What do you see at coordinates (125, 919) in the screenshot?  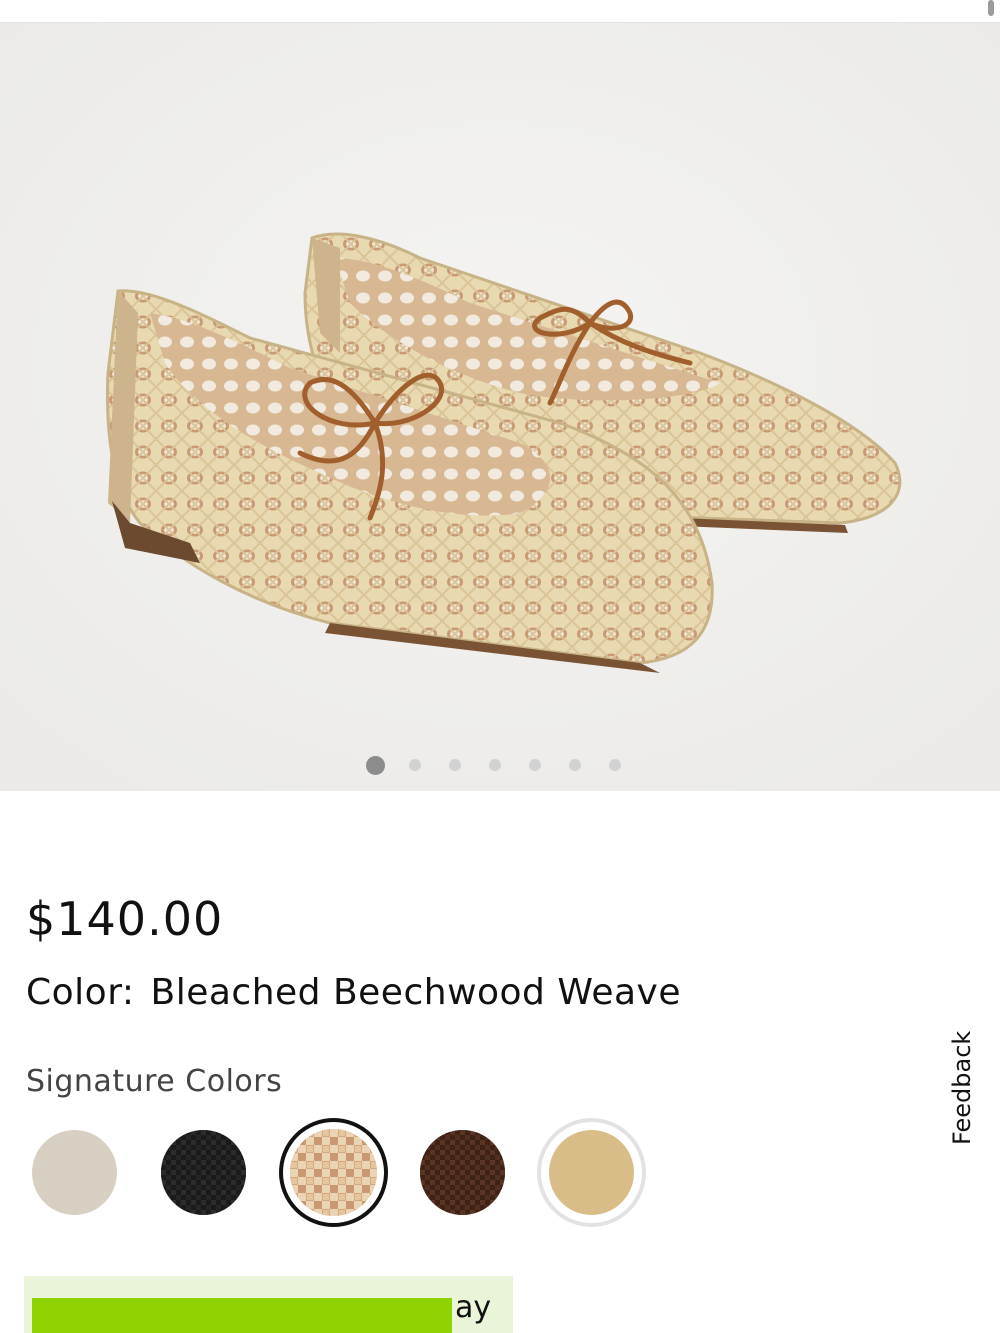 I see `product-price: $140.00` at bounding box center [125, 919].